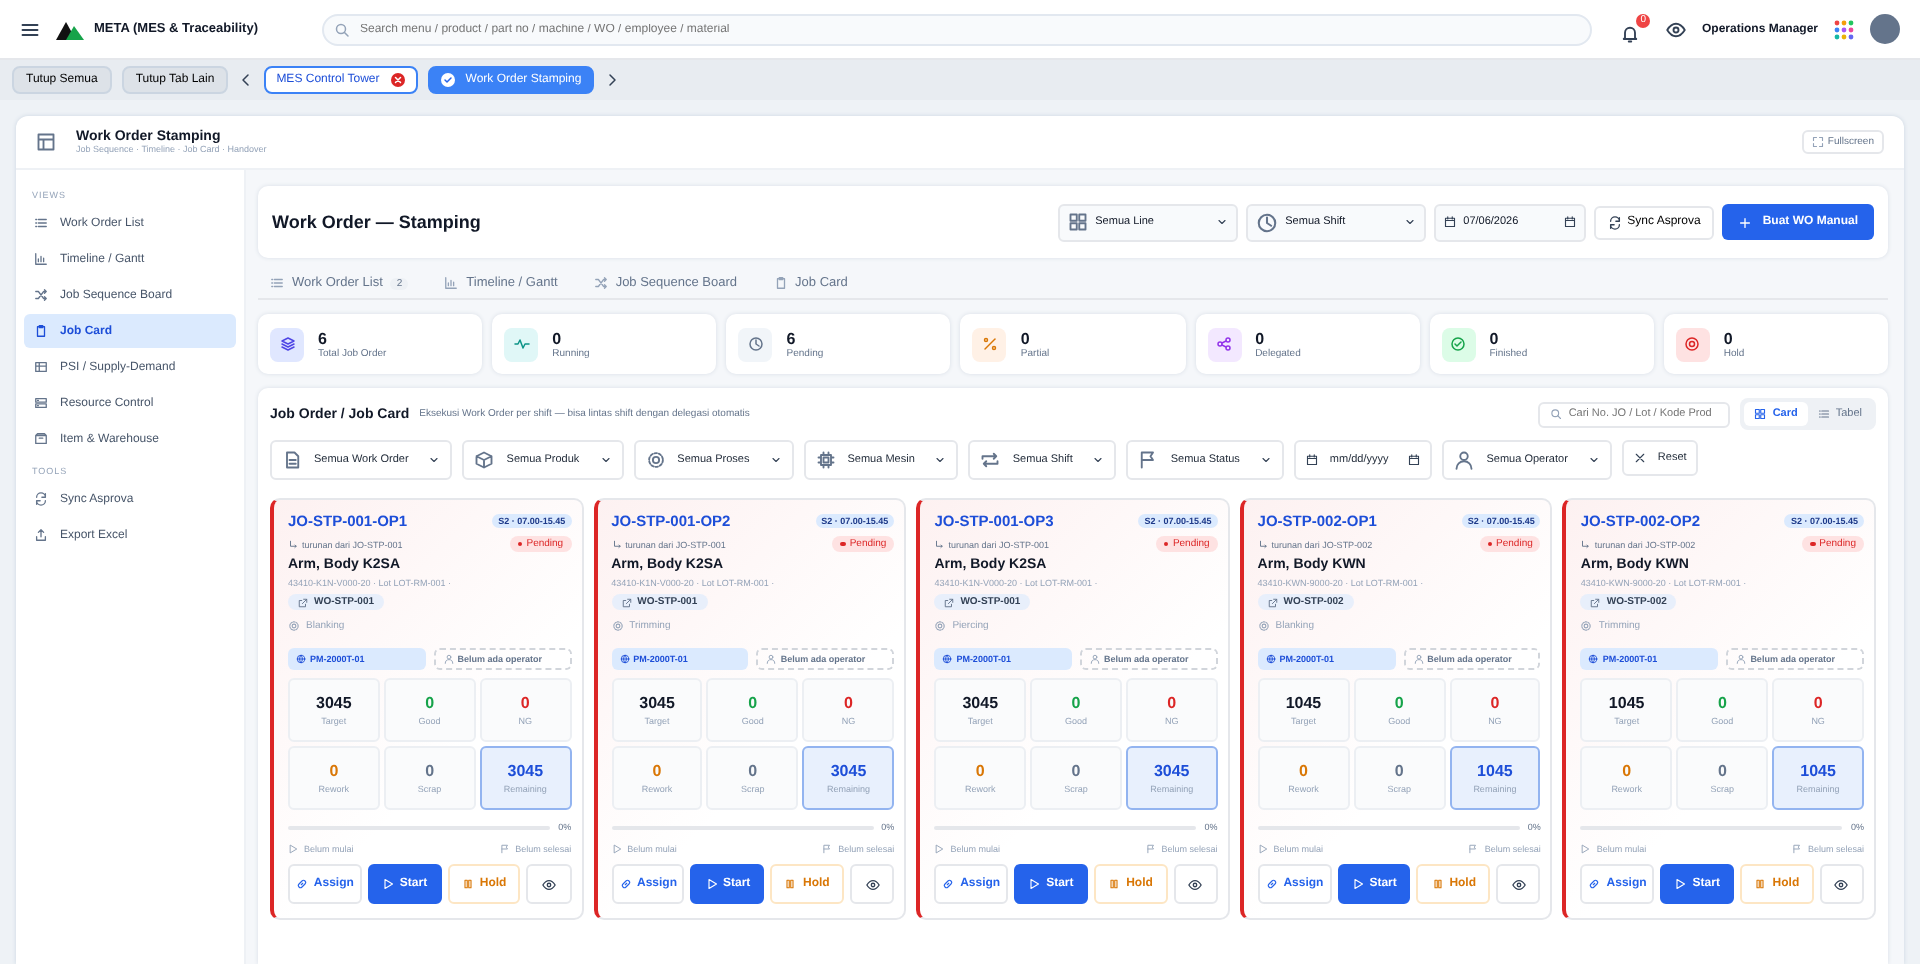 The height and width of the screenshot is (964, 1920). Describe the element at coordinates (41, 367) in the screenshot. I see `table-icon` at that location.